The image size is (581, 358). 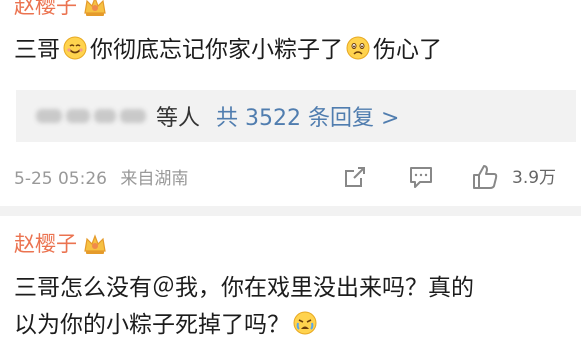 I want to click on comment2-line1: 三哥怎么没有＠我，你在戏里没出来吗？真的, so click(x=244, y=288).